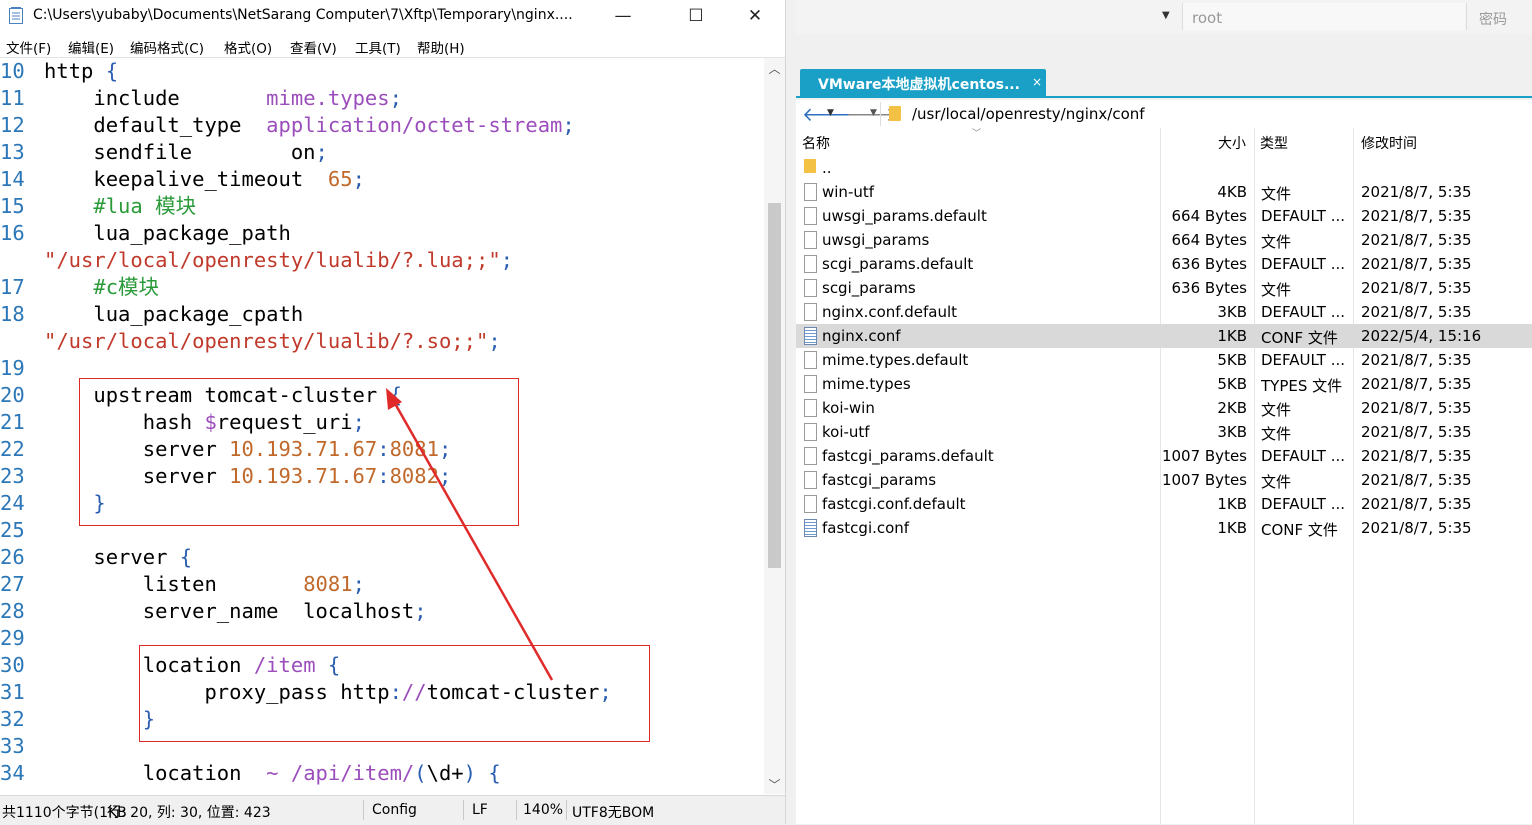 The width and height of the screenshot is (1532, 825). What do you see at coordinates (1166, 15) in the screenshot?
I see `host-dropdown-icon: ▼` at bounding box center [1166, 15].